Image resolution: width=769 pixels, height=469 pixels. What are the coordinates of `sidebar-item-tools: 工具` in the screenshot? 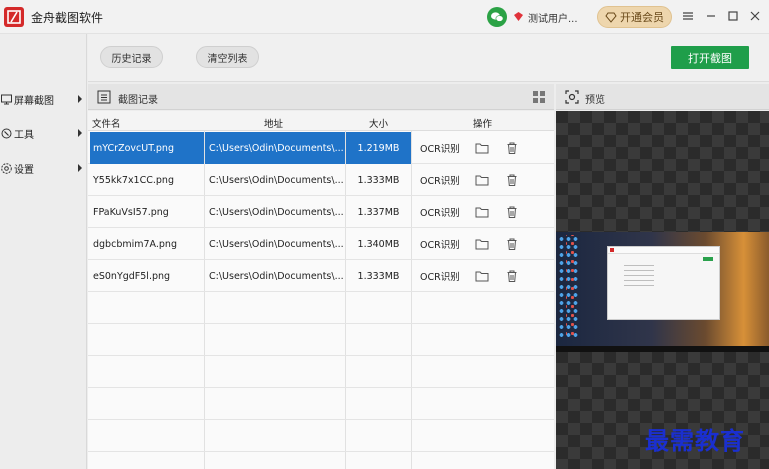 It's located at (43, 133).